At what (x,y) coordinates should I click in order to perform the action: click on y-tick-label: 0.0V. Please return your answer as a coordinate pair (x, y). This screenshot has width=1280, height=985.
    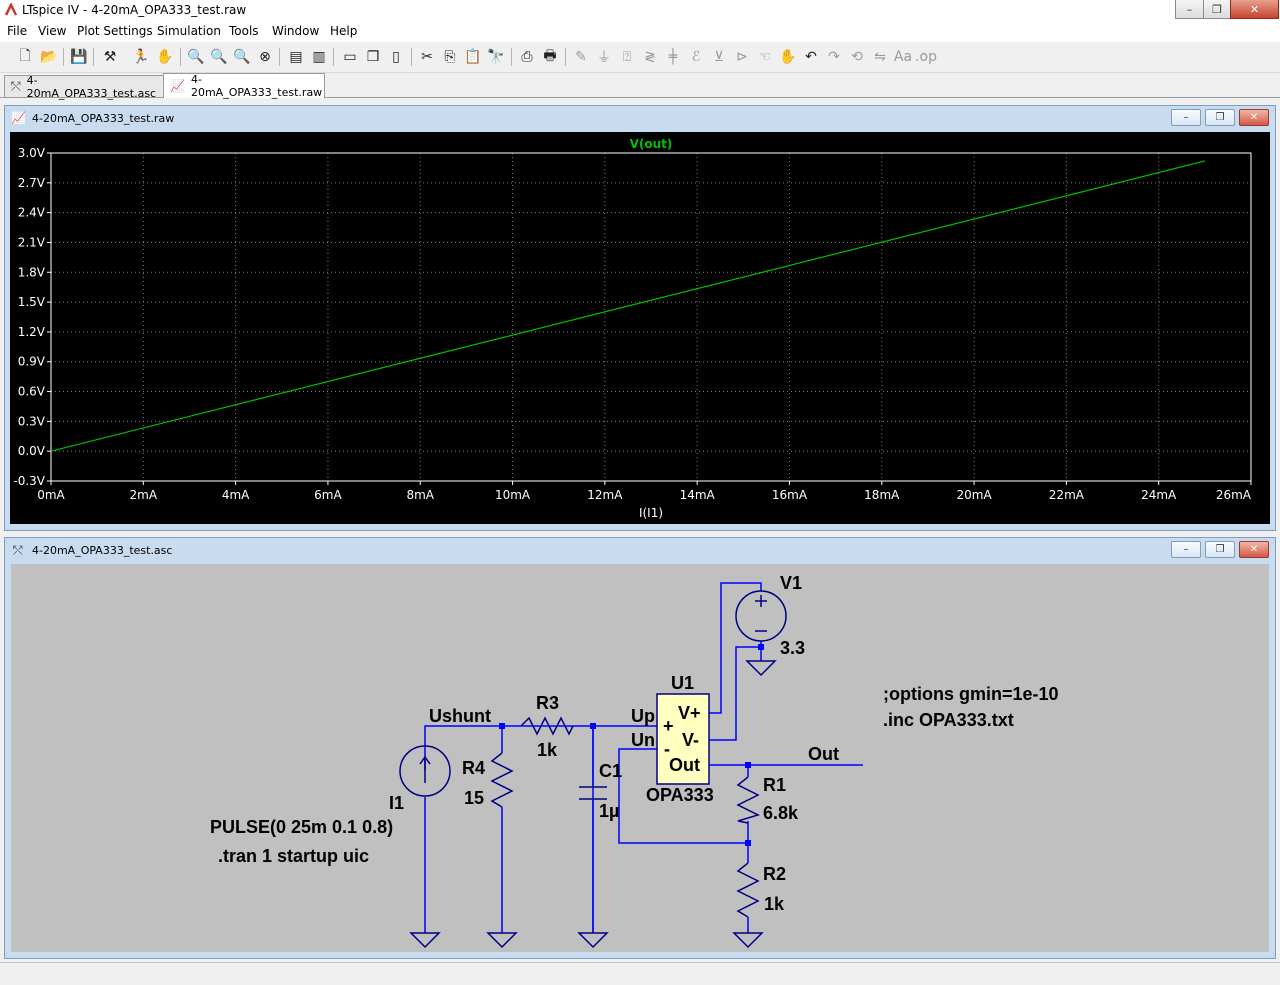
    Looking at the image, I should click on (32, 451).